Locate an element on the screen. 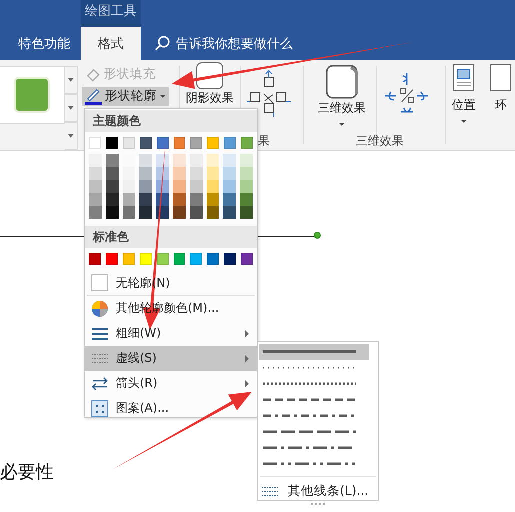 This screenshot has width=515, height=512. section-header: 标准色 is located at coordinates (171, 237).